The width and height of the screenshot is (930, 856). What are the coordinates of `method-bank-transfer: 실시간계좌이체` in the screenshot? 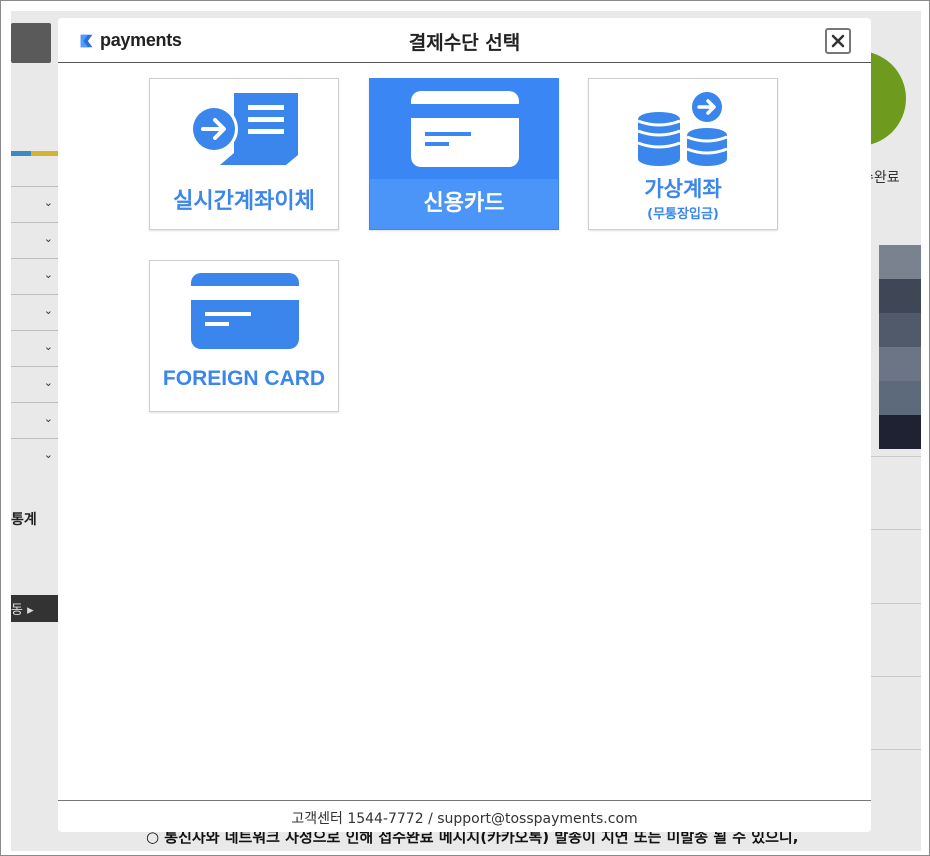 It's located at (244, 154).